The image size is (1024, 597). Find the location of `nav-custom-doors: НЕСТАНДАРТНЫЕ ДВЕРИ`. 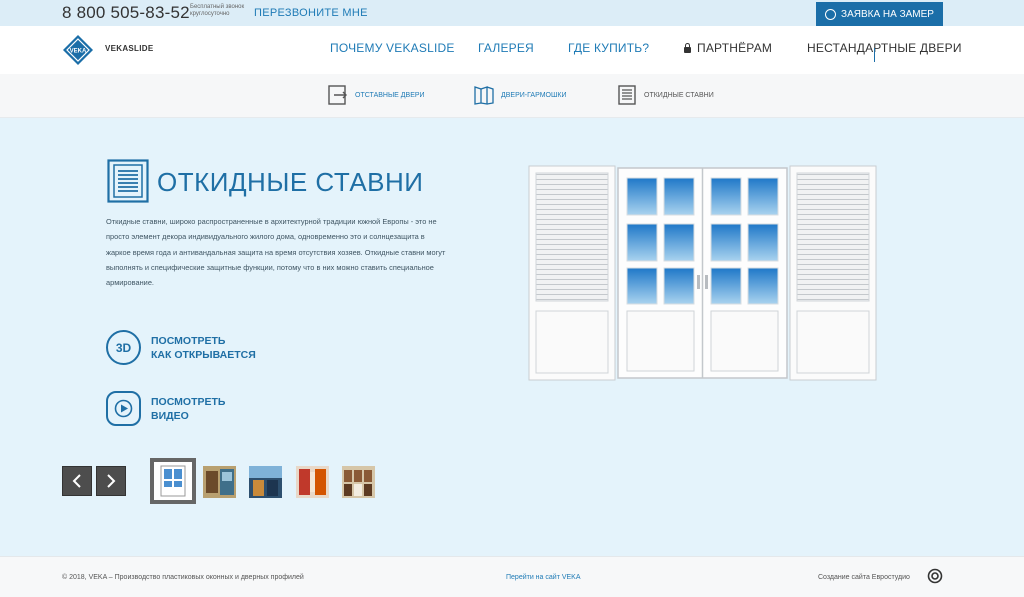

nav-custom-doors: НЕСТАНДАРТНЫЕ ДВЕРИ is located at coordinates (884, 48).